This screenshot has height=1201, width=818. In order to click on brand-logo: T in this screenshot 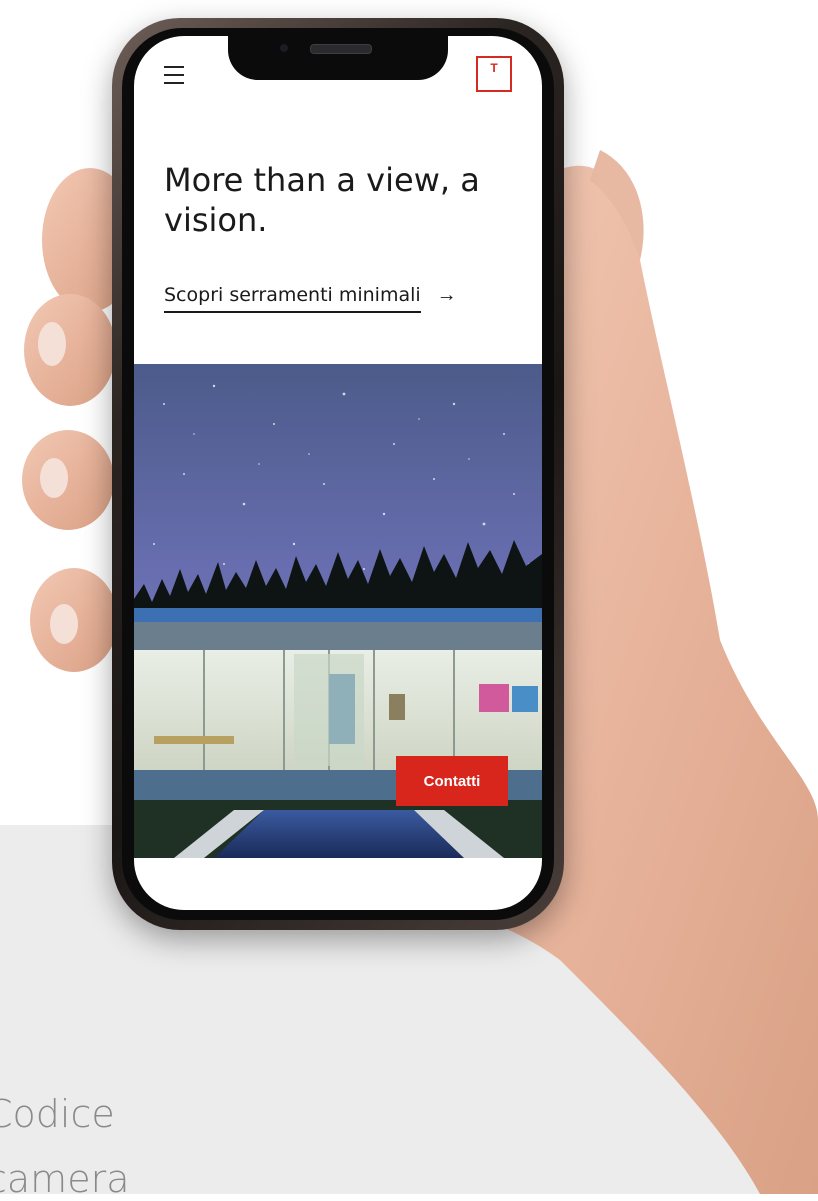, I will do `click(494, 74)`.